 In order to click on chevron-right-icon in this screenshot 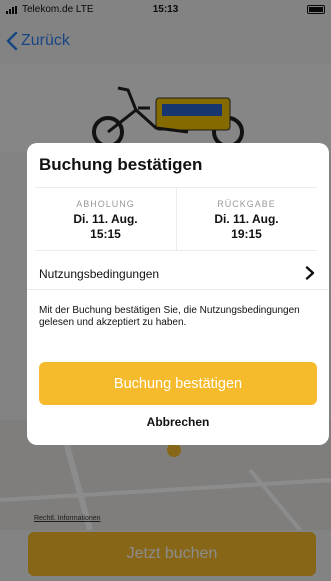, I will do `click(310, 273)`.